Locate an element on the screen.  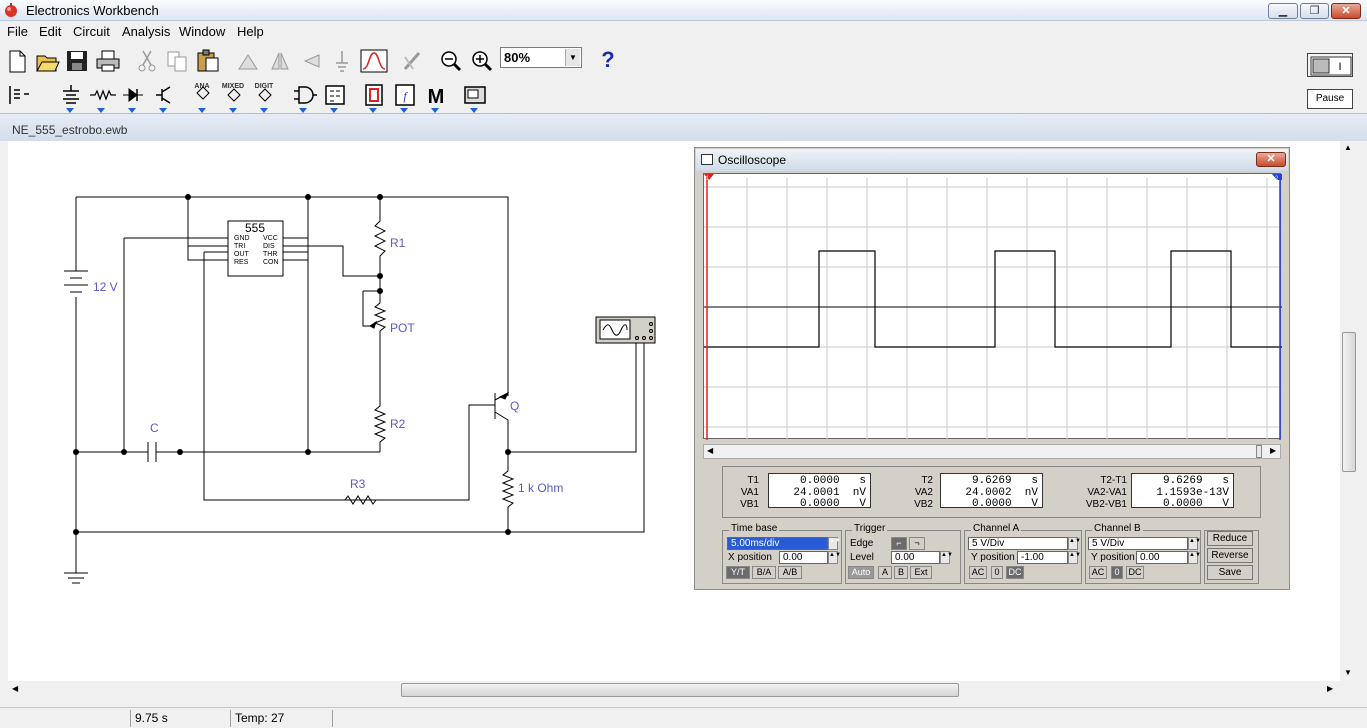
help-button: ? is located at coordinates (608, 60).